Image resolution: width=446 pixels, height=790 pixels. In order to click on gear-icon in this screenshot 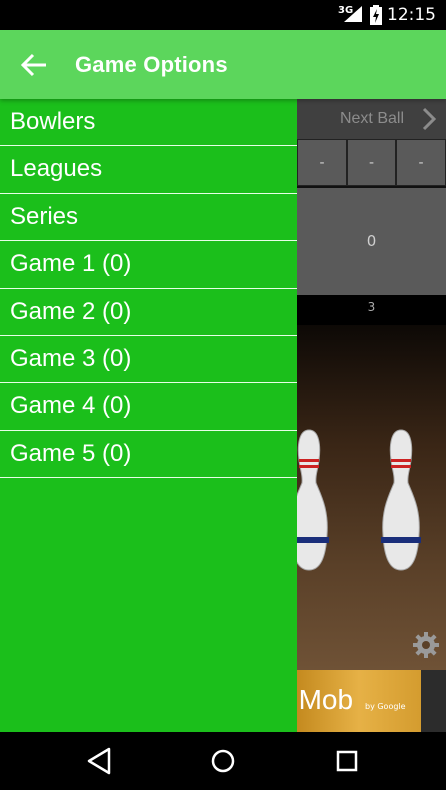, I will do `click(426, 645)`.